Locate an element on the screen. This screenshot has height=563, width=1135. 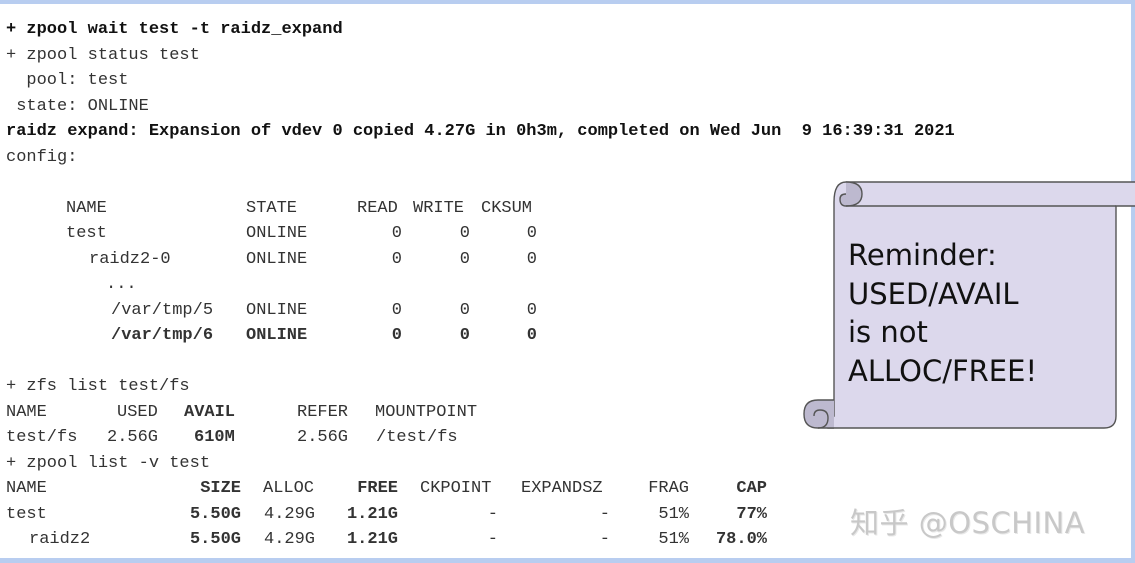
col-header-ckpoint: CKPOINT is located at coordinates (456, 488).